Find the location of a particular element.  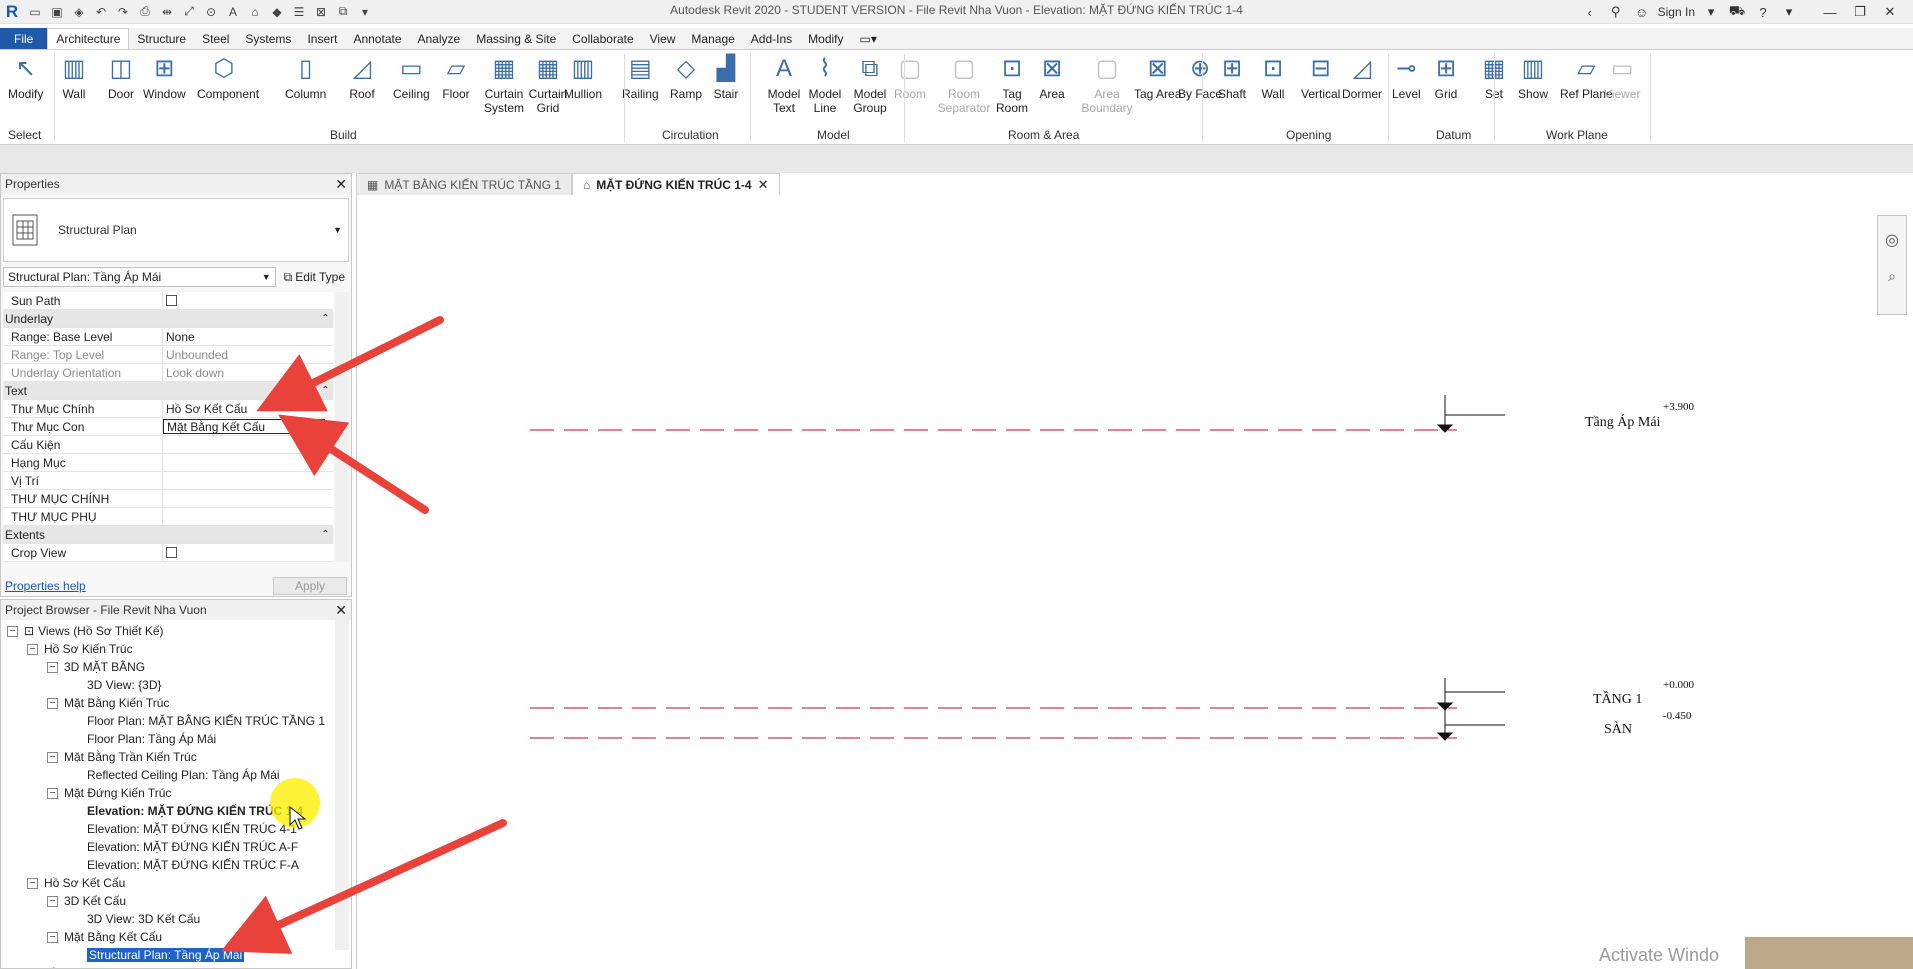

browser-scrollbar is located at coordinates (342, 785).